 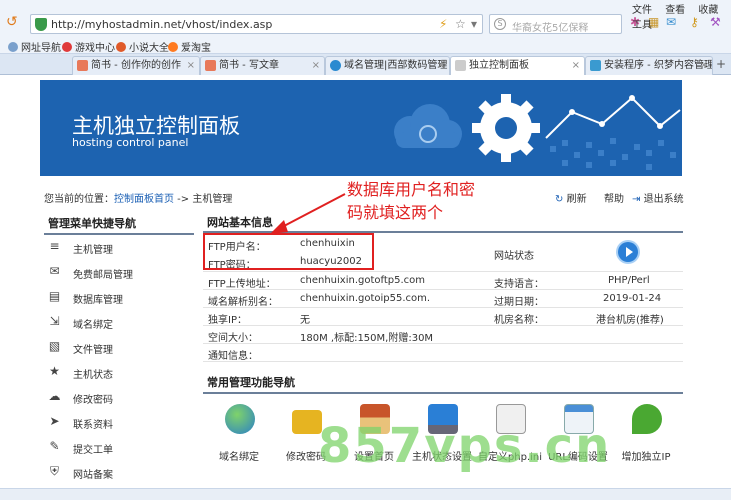 I want to click on star-icon: ★, so click(x=54, y=371).